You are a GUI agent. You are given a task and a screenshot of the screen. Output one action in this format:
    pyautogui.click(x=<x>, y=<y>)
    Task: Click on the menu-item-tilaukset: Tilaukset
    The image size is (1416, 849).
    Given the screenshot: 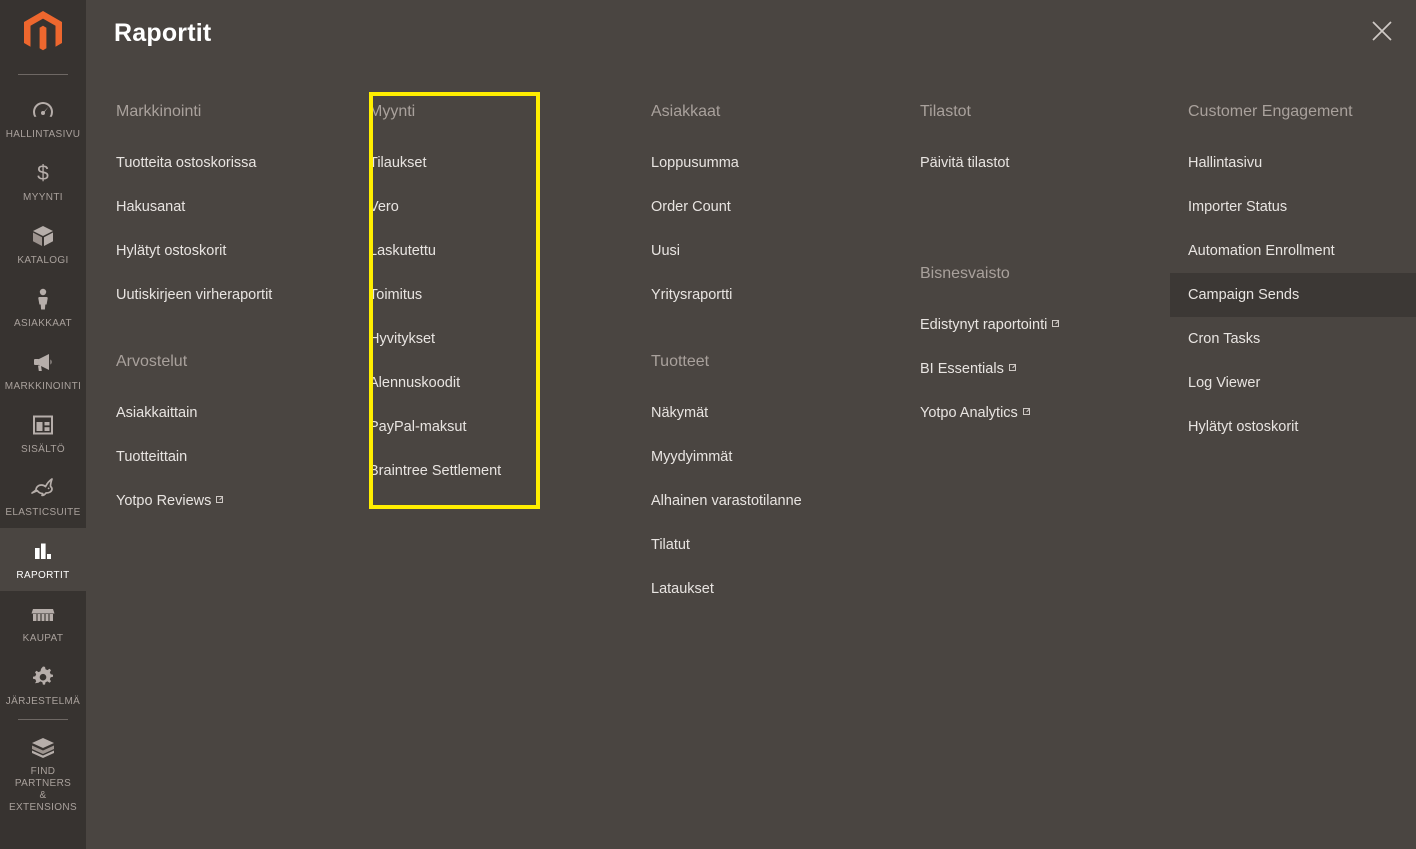 What is the action you would take?
    pyautogui.click(x=494, y=163)
    